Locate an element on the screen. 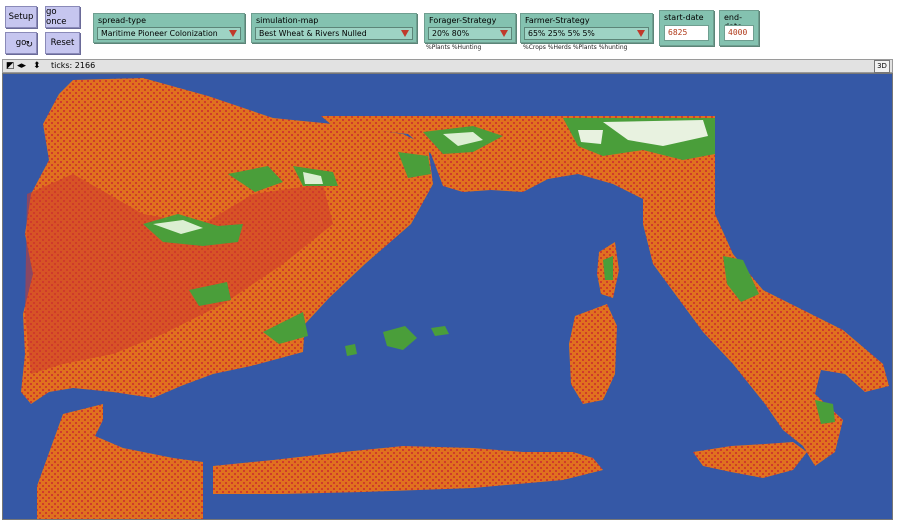 The image size is (900, 526). arrows-horizontal-icon: ◂▸ is located at coordinates (21, 66).